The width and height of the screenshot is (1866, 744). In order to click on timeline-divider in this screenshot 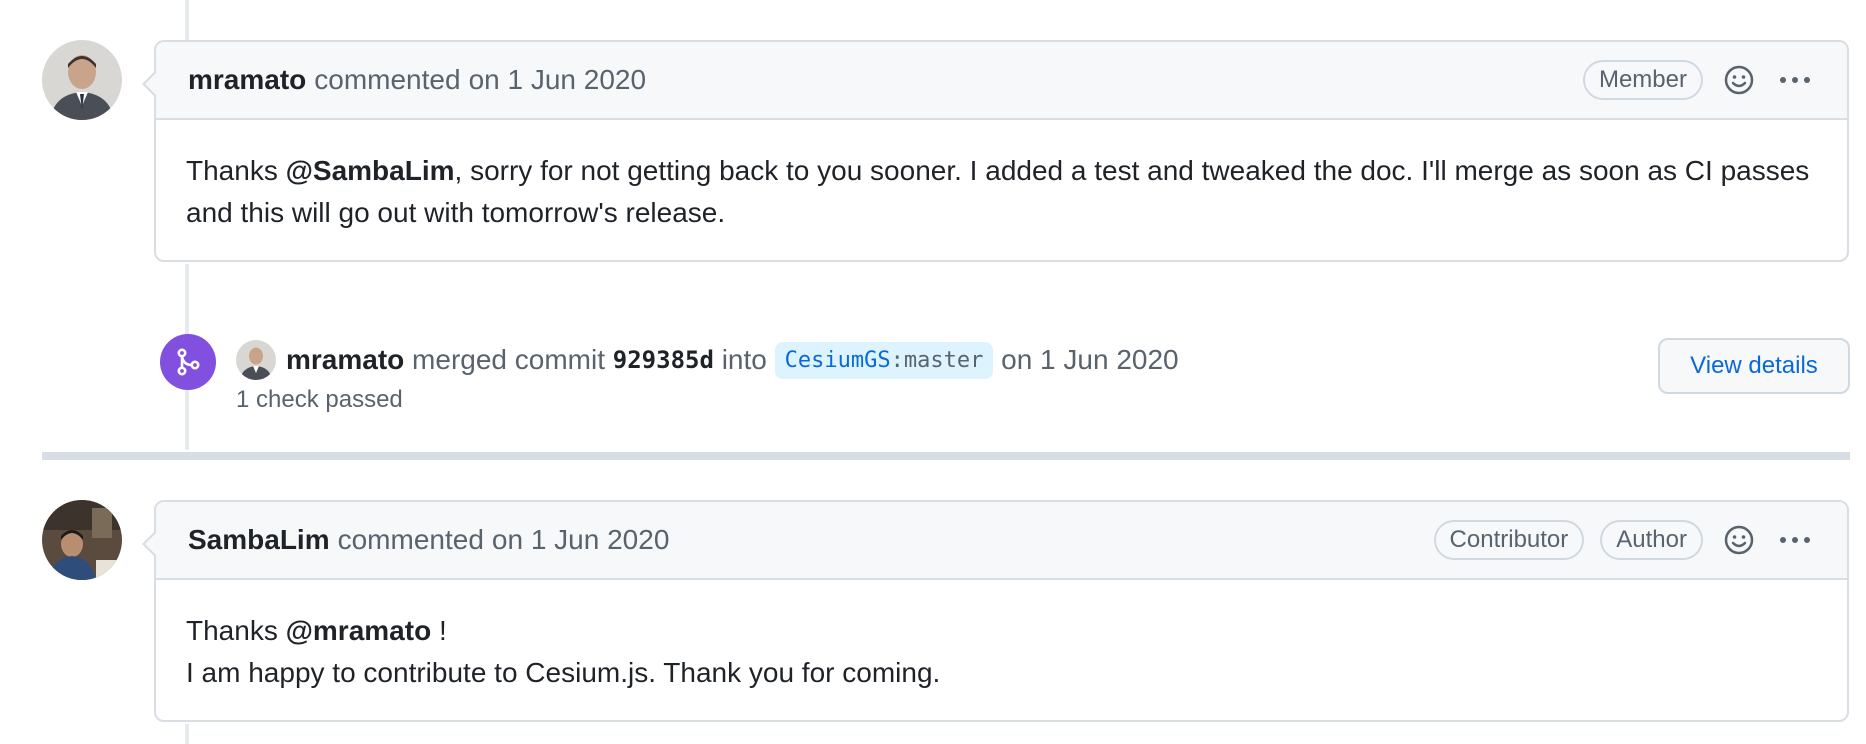, I will do `click(946, 456)`.